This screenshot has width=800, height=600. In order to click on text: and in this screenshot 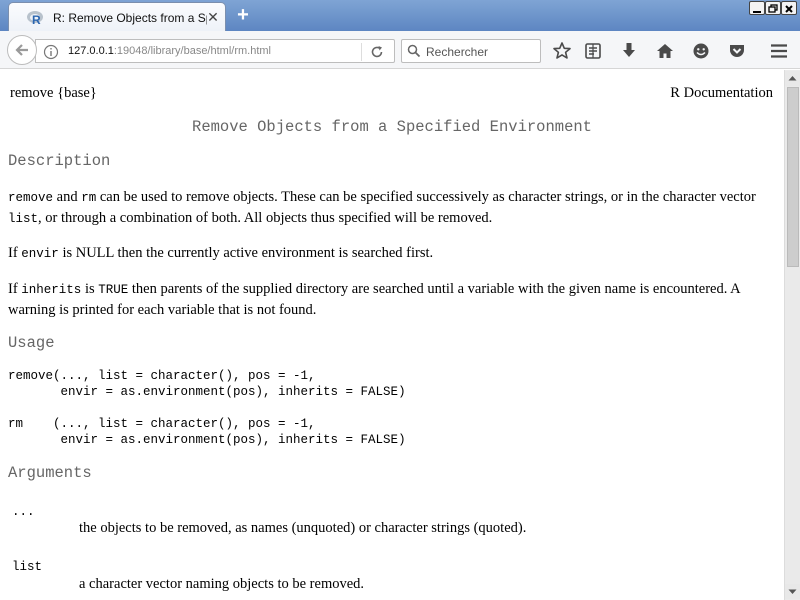, I will do `click(67, 197)`.